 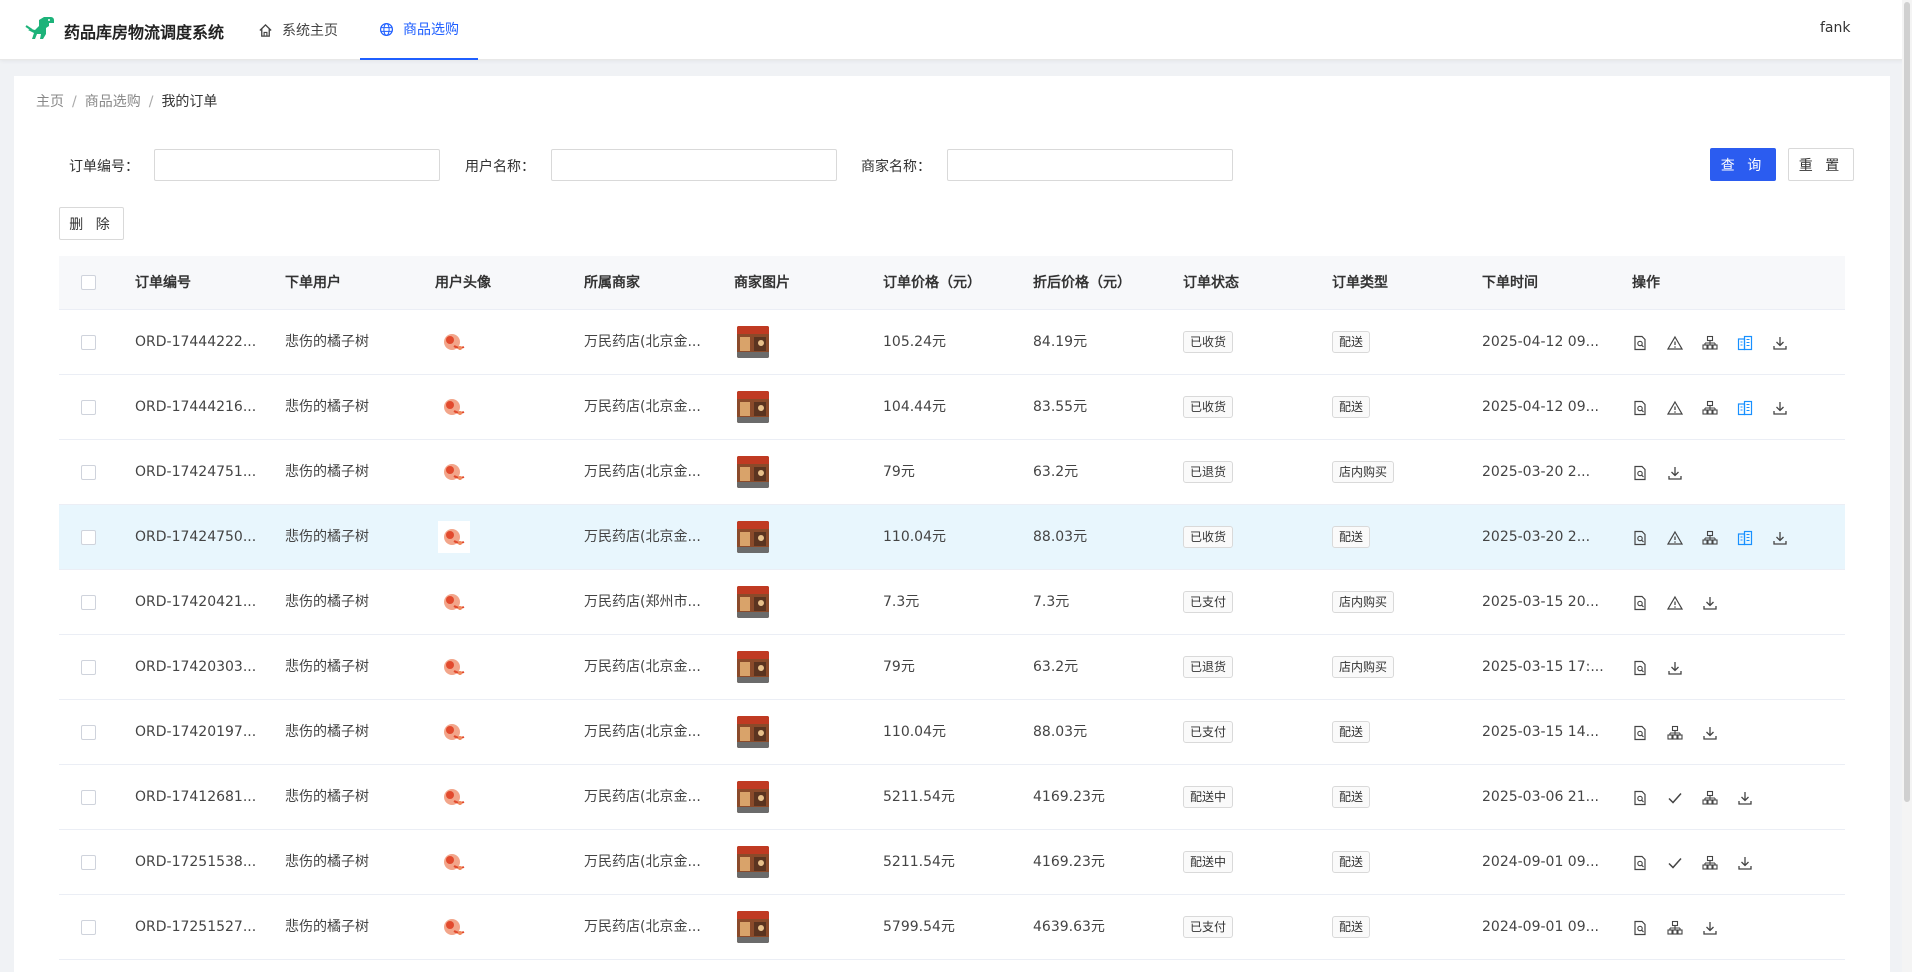 What do you see at coordinates (298, 30) in the screenshot?
I see `nav-item-home: 系统主页` at bounding box center [298, 30].